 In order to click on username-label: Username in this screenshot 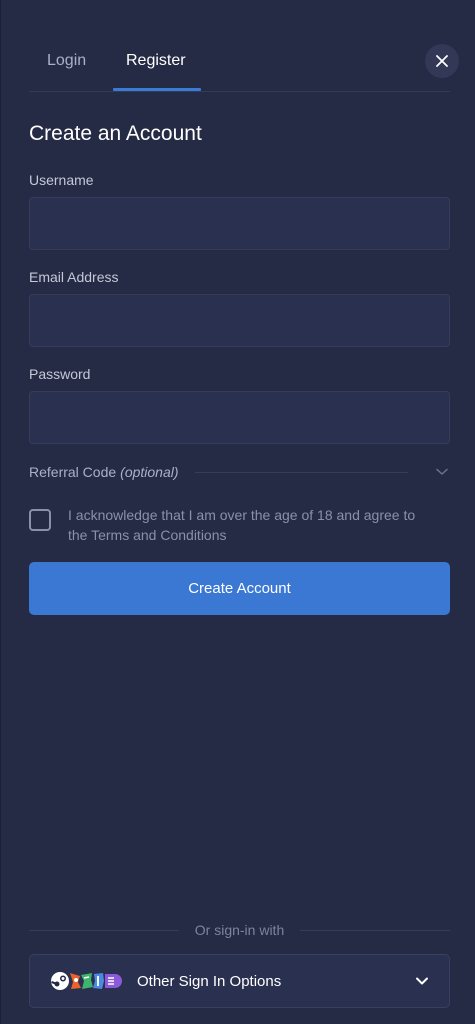, I will do `click(61, 180)`.